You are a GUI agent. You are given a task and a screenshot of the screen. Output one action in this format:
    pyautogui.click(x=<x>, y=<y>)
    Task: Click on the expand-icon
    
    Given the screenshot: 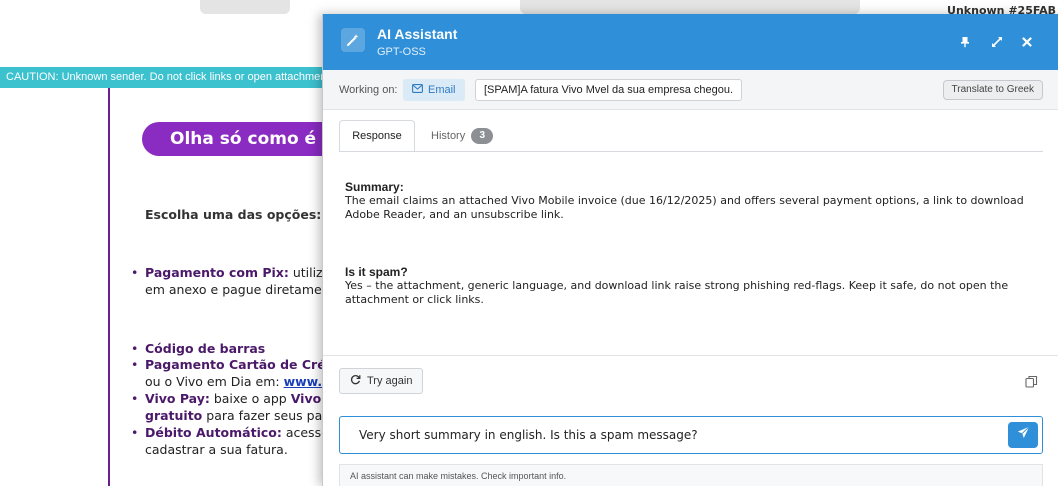 What is the action you would take?
    pyautogui.click(x=997, y=42)
    